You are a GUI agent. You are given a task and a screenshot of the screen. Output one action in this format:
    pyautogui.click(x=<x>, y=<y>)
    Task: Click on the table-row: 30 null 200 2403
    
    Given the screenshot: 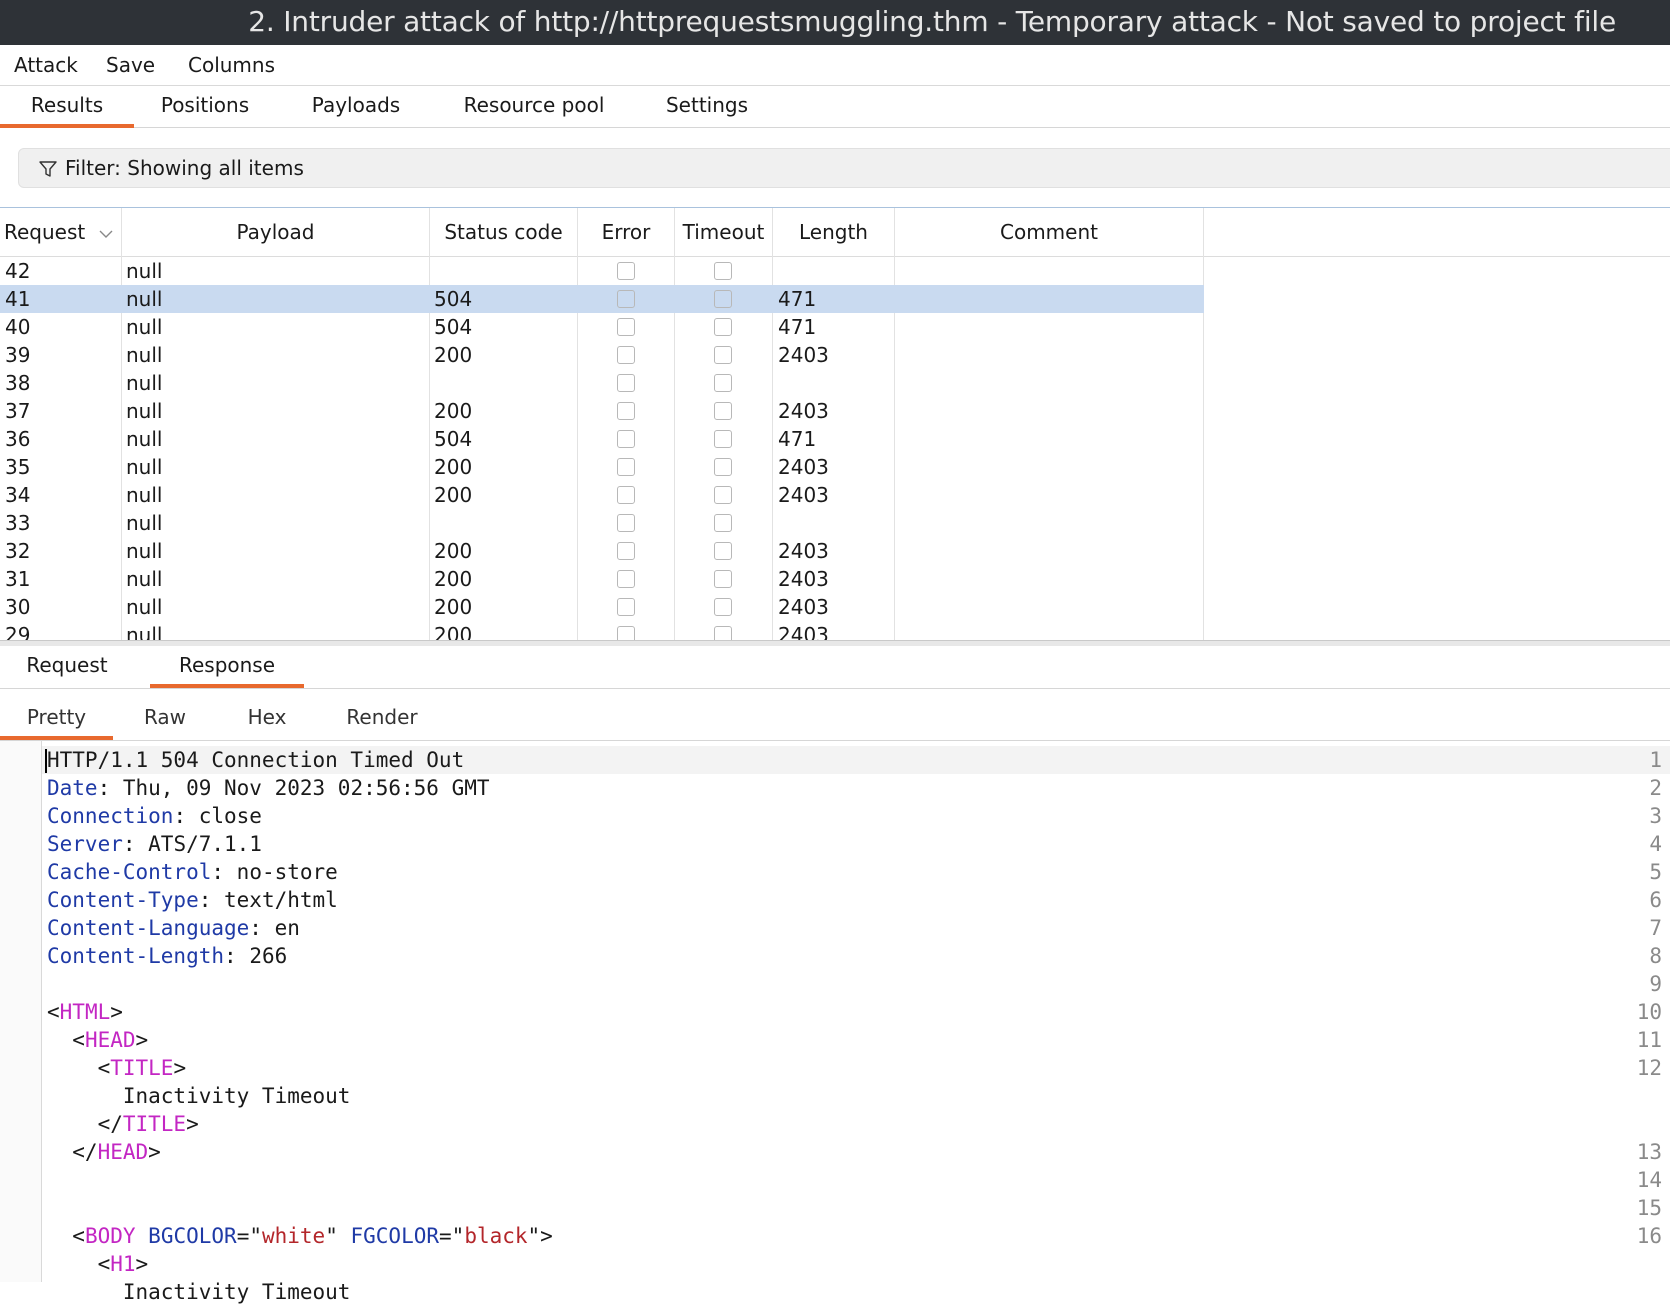 What is the action you would take?
    pyautogui.click(x=602, y=607)
    